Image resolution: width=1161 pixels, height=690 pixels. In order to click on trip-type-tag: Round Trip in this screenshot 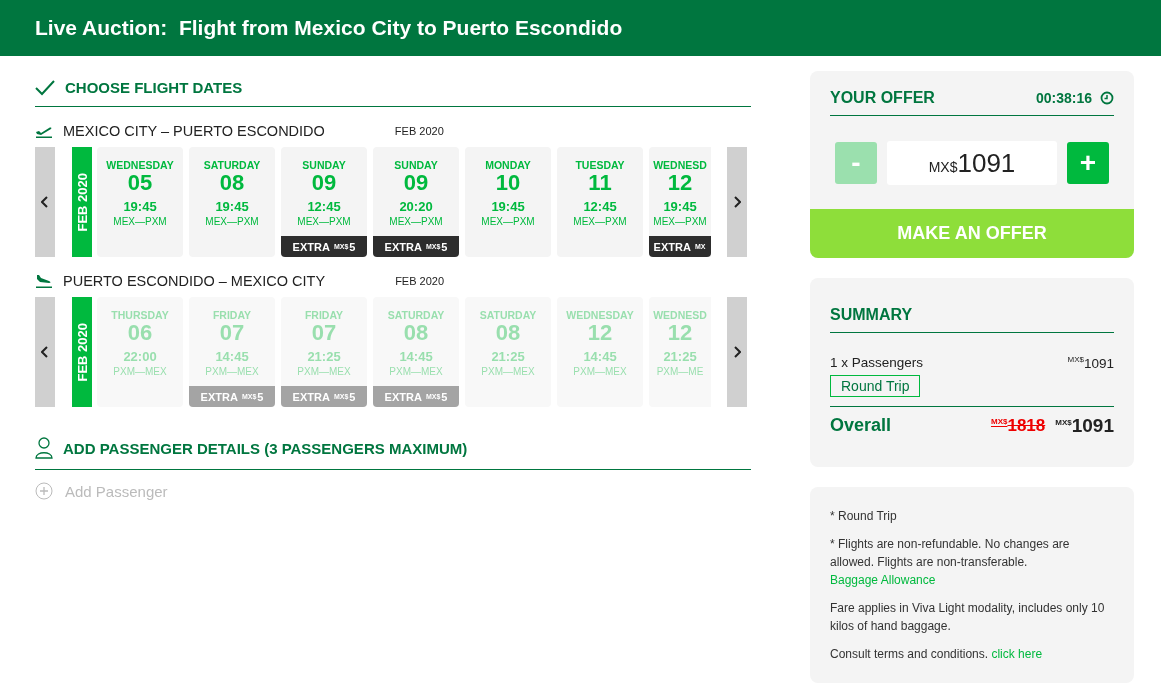, I will do `click(875, 385)`.